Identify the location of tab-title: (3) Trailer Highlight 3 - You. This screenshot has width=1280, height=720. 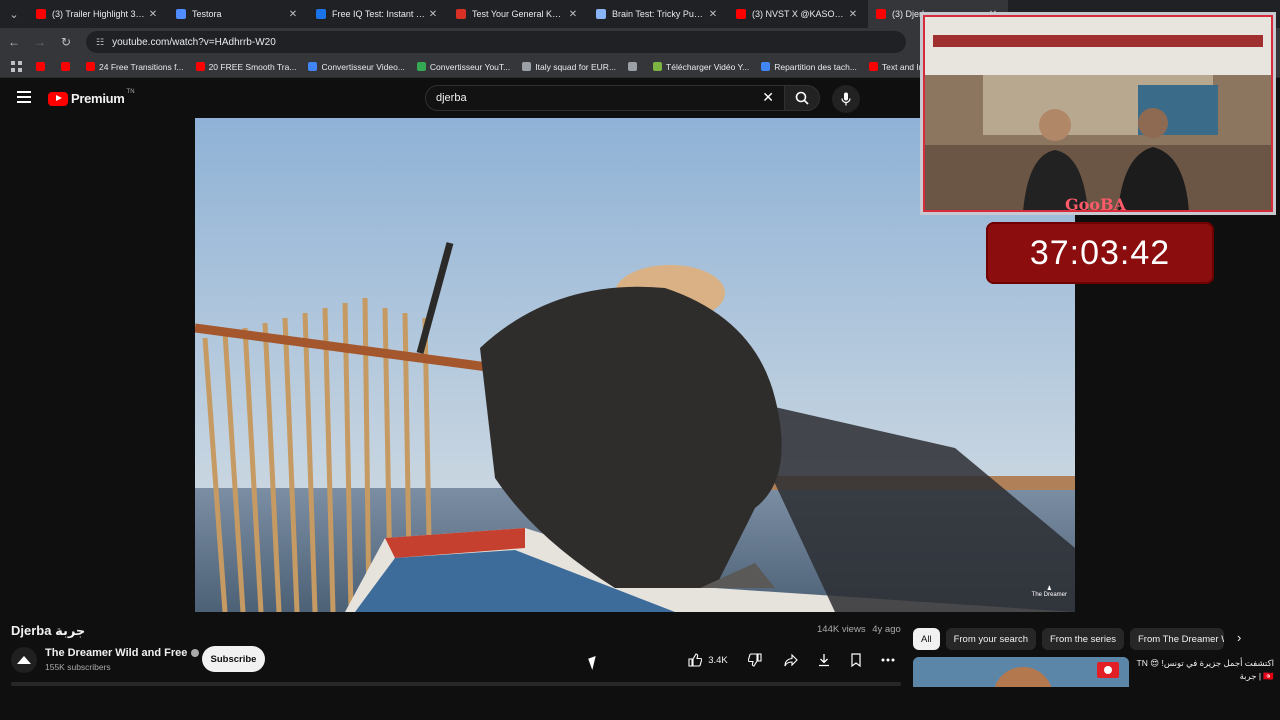
(99, 14).